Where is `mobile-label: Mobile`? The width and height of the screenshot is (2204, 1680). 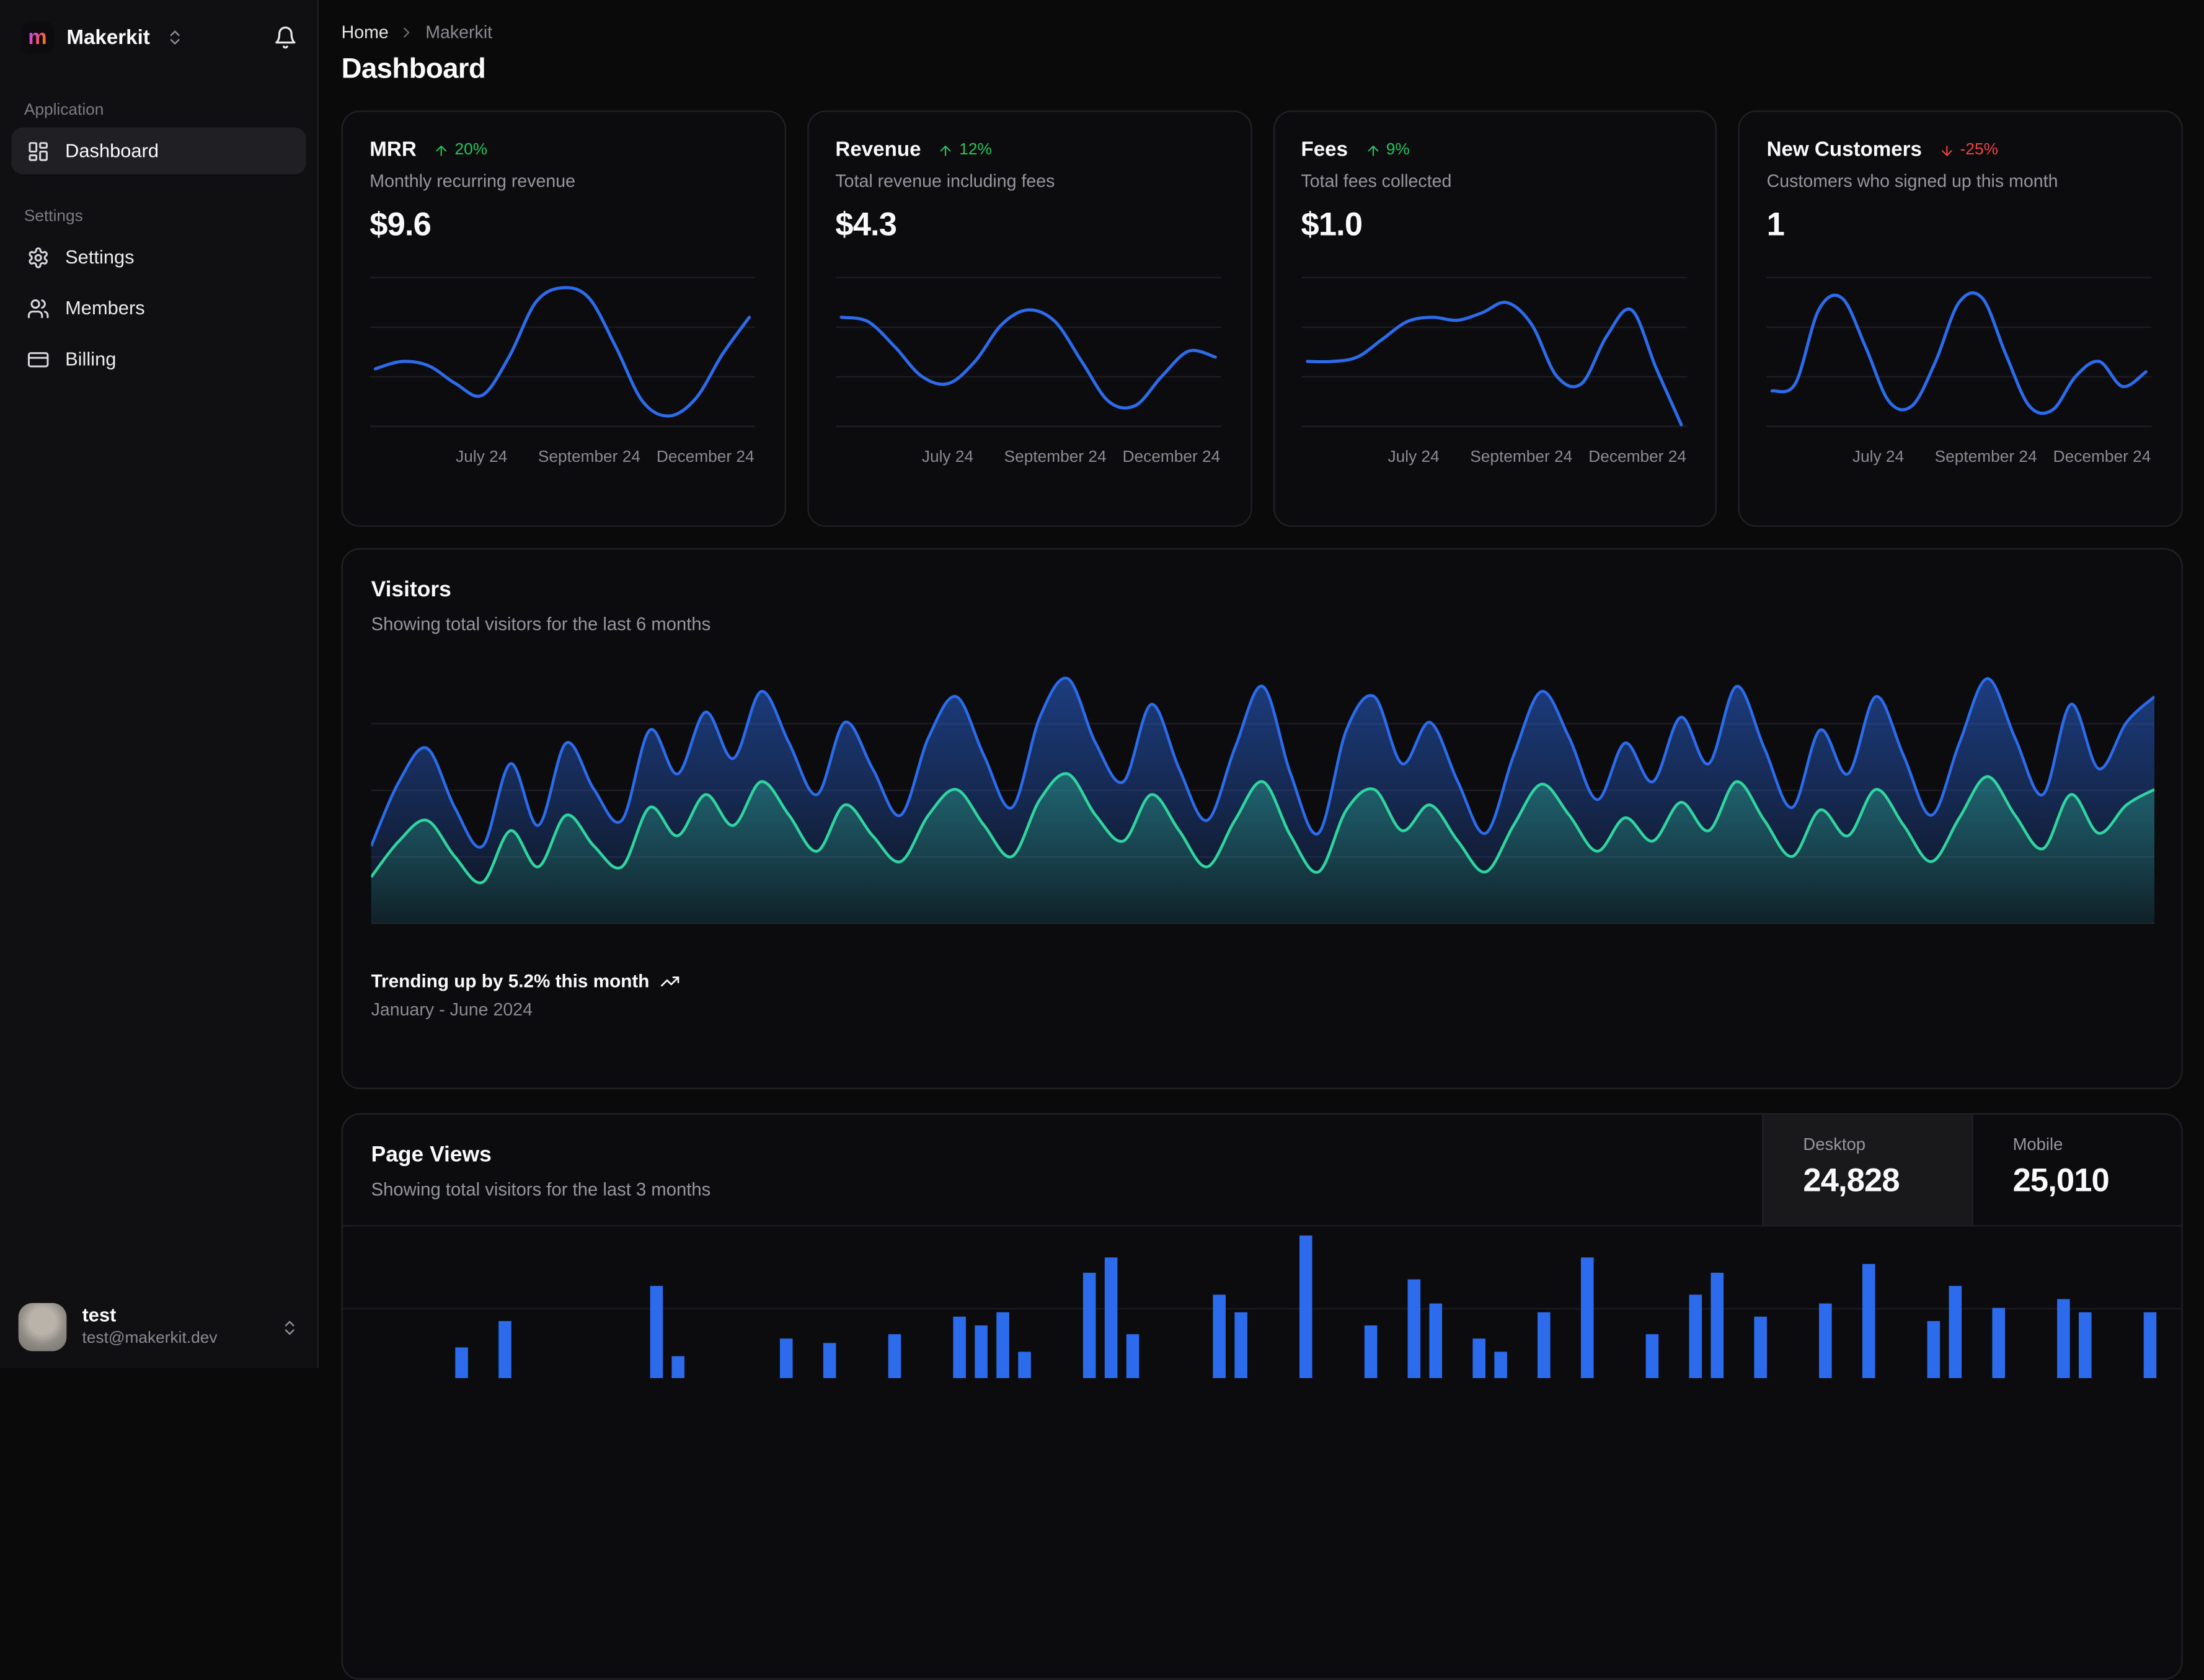
mobile-label: Mobile is located at coordinates (2037, 1144).